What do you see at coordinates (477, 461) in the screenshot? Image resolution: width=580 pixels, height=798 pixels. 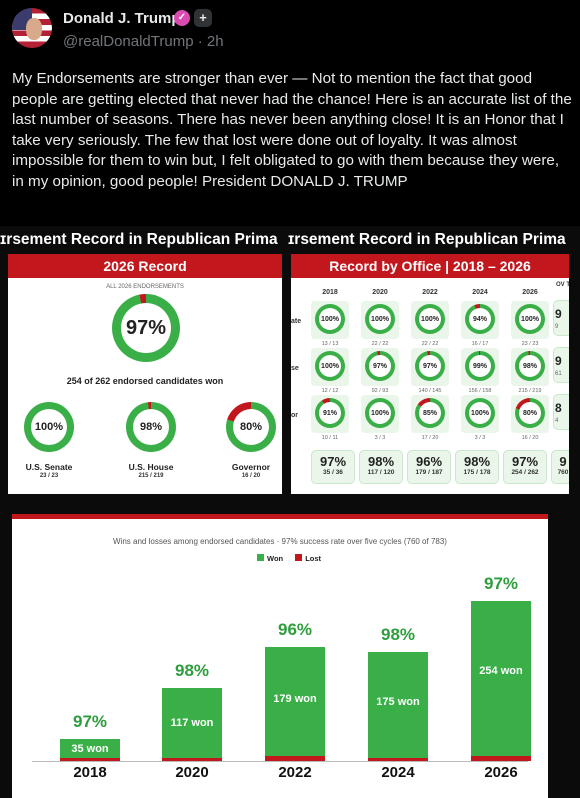 I see `total-pct: 98%` at bounding box center [477, 461].